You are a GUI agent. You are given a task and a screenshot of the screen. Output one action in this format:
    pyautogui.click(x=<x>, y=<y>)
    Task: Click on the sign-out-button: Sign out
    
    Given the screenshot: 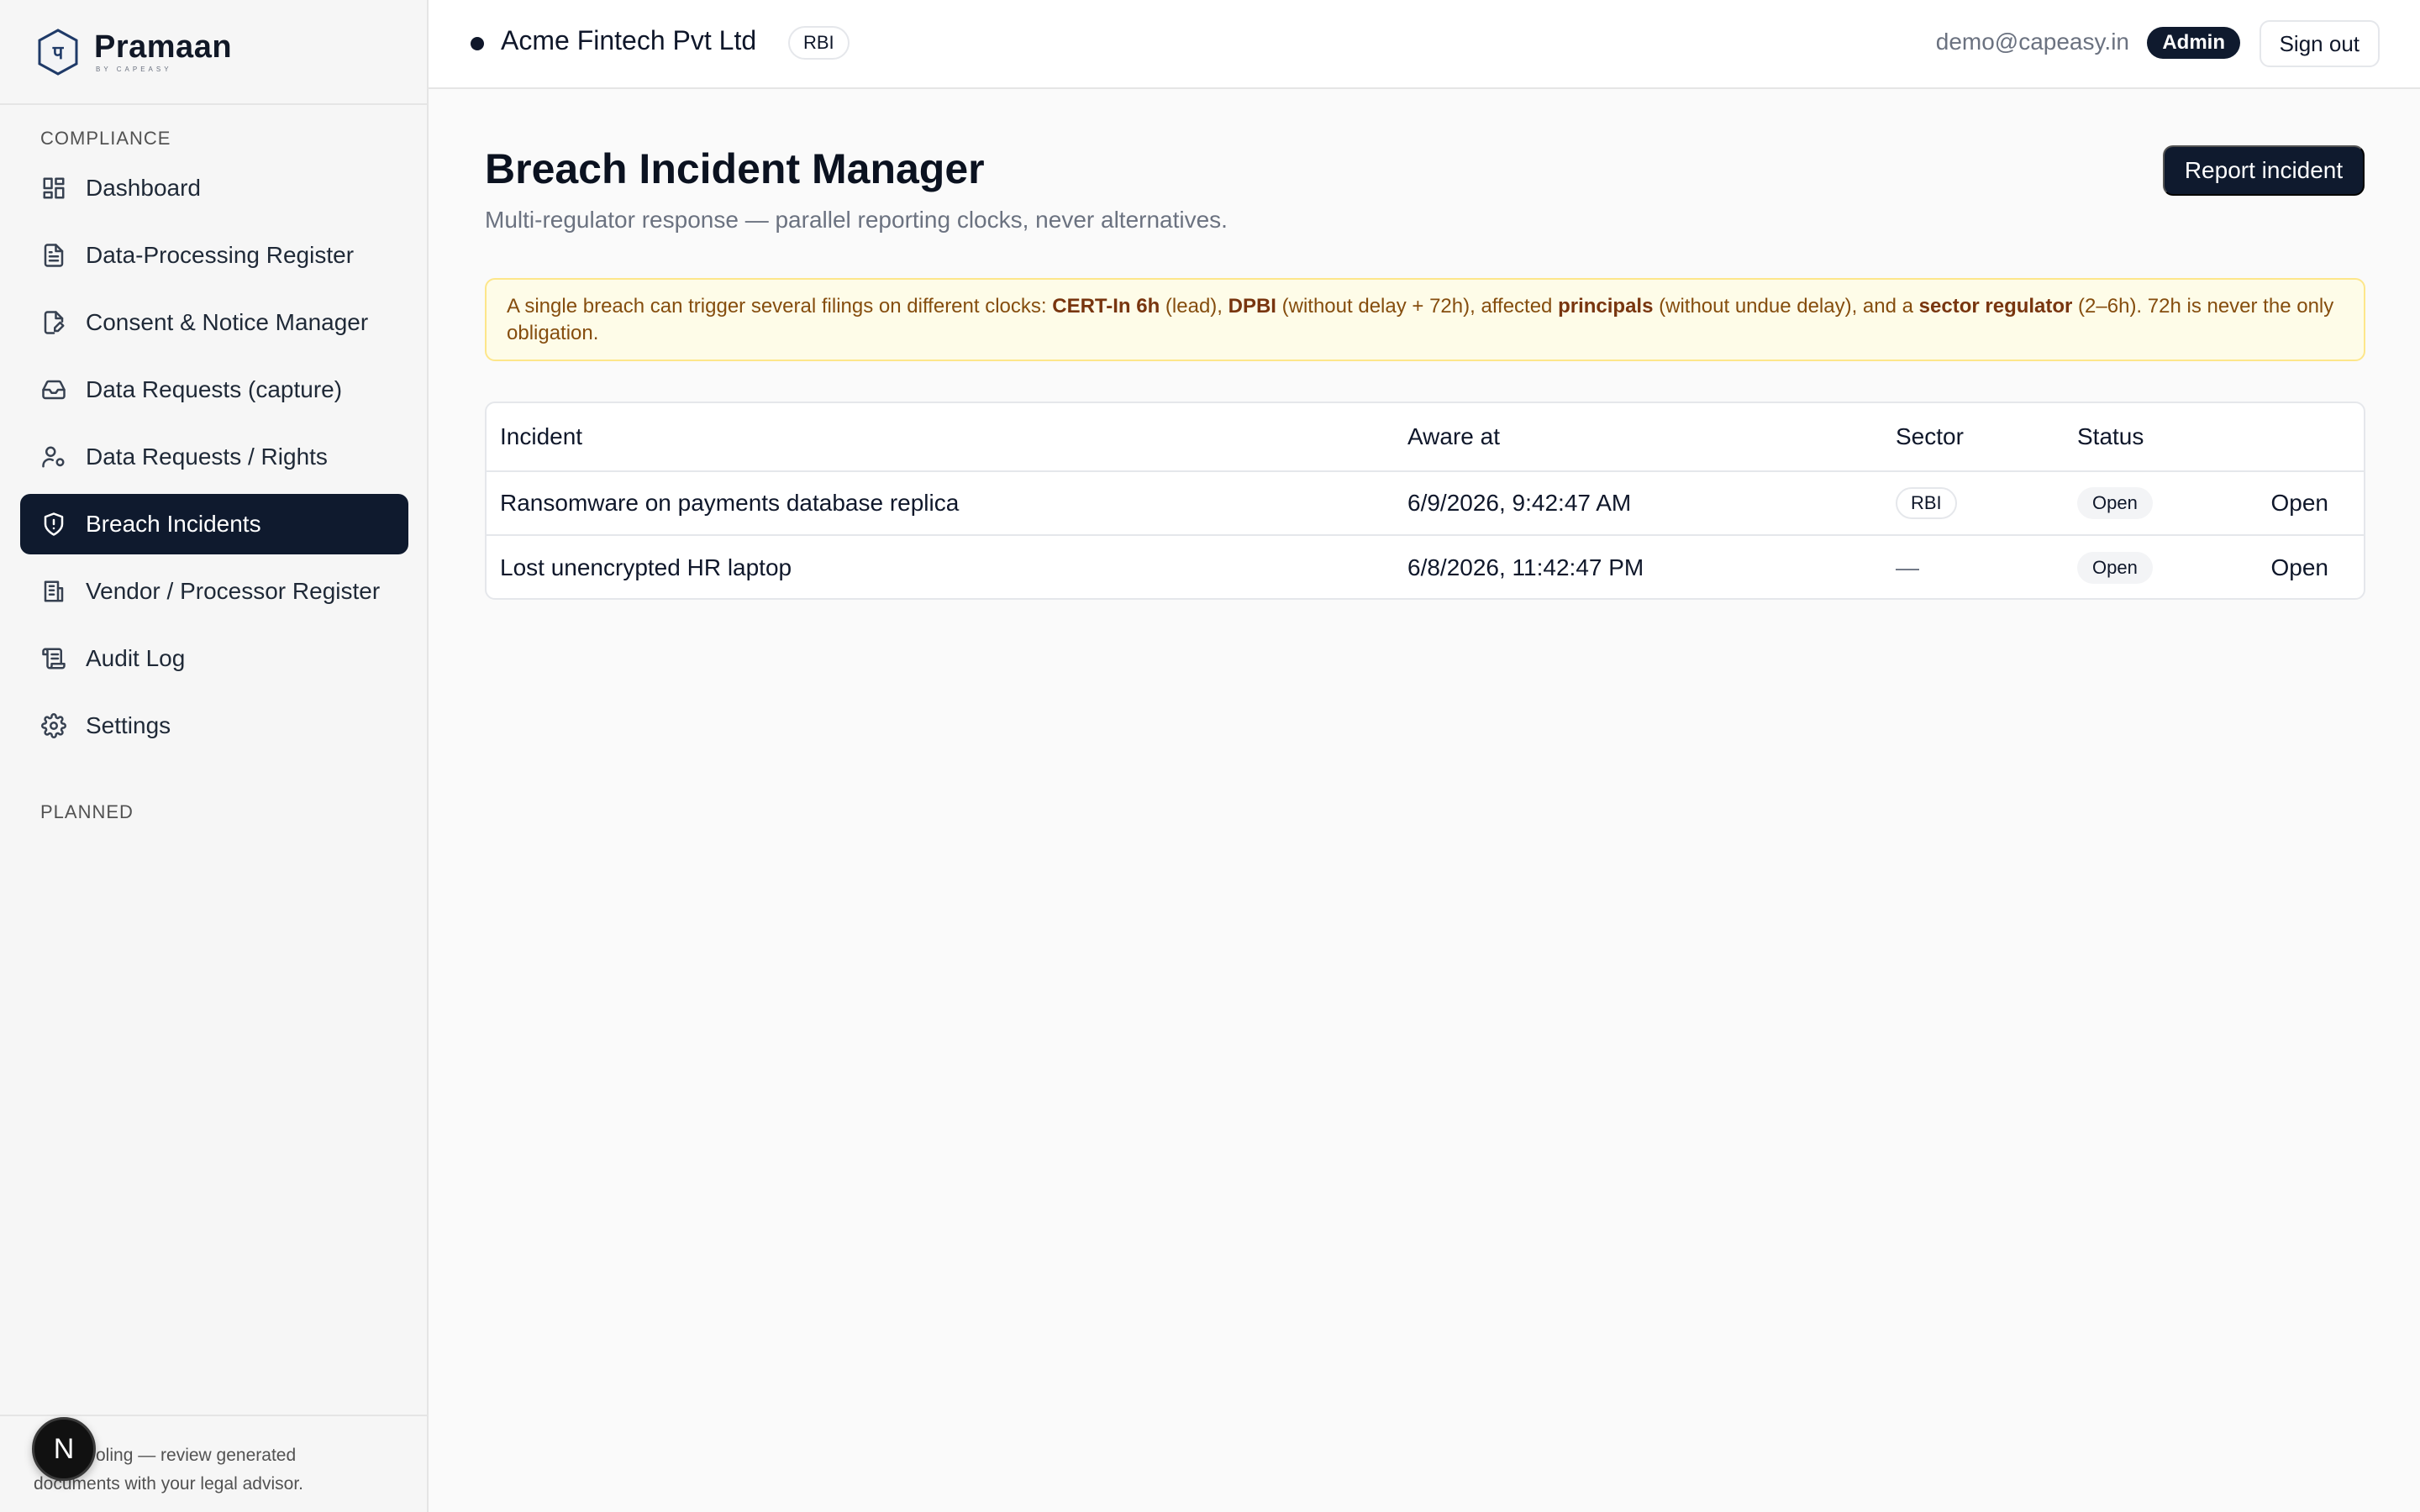 What is the action you would take?
    pyautogui.click(x=2320, y=43)
    